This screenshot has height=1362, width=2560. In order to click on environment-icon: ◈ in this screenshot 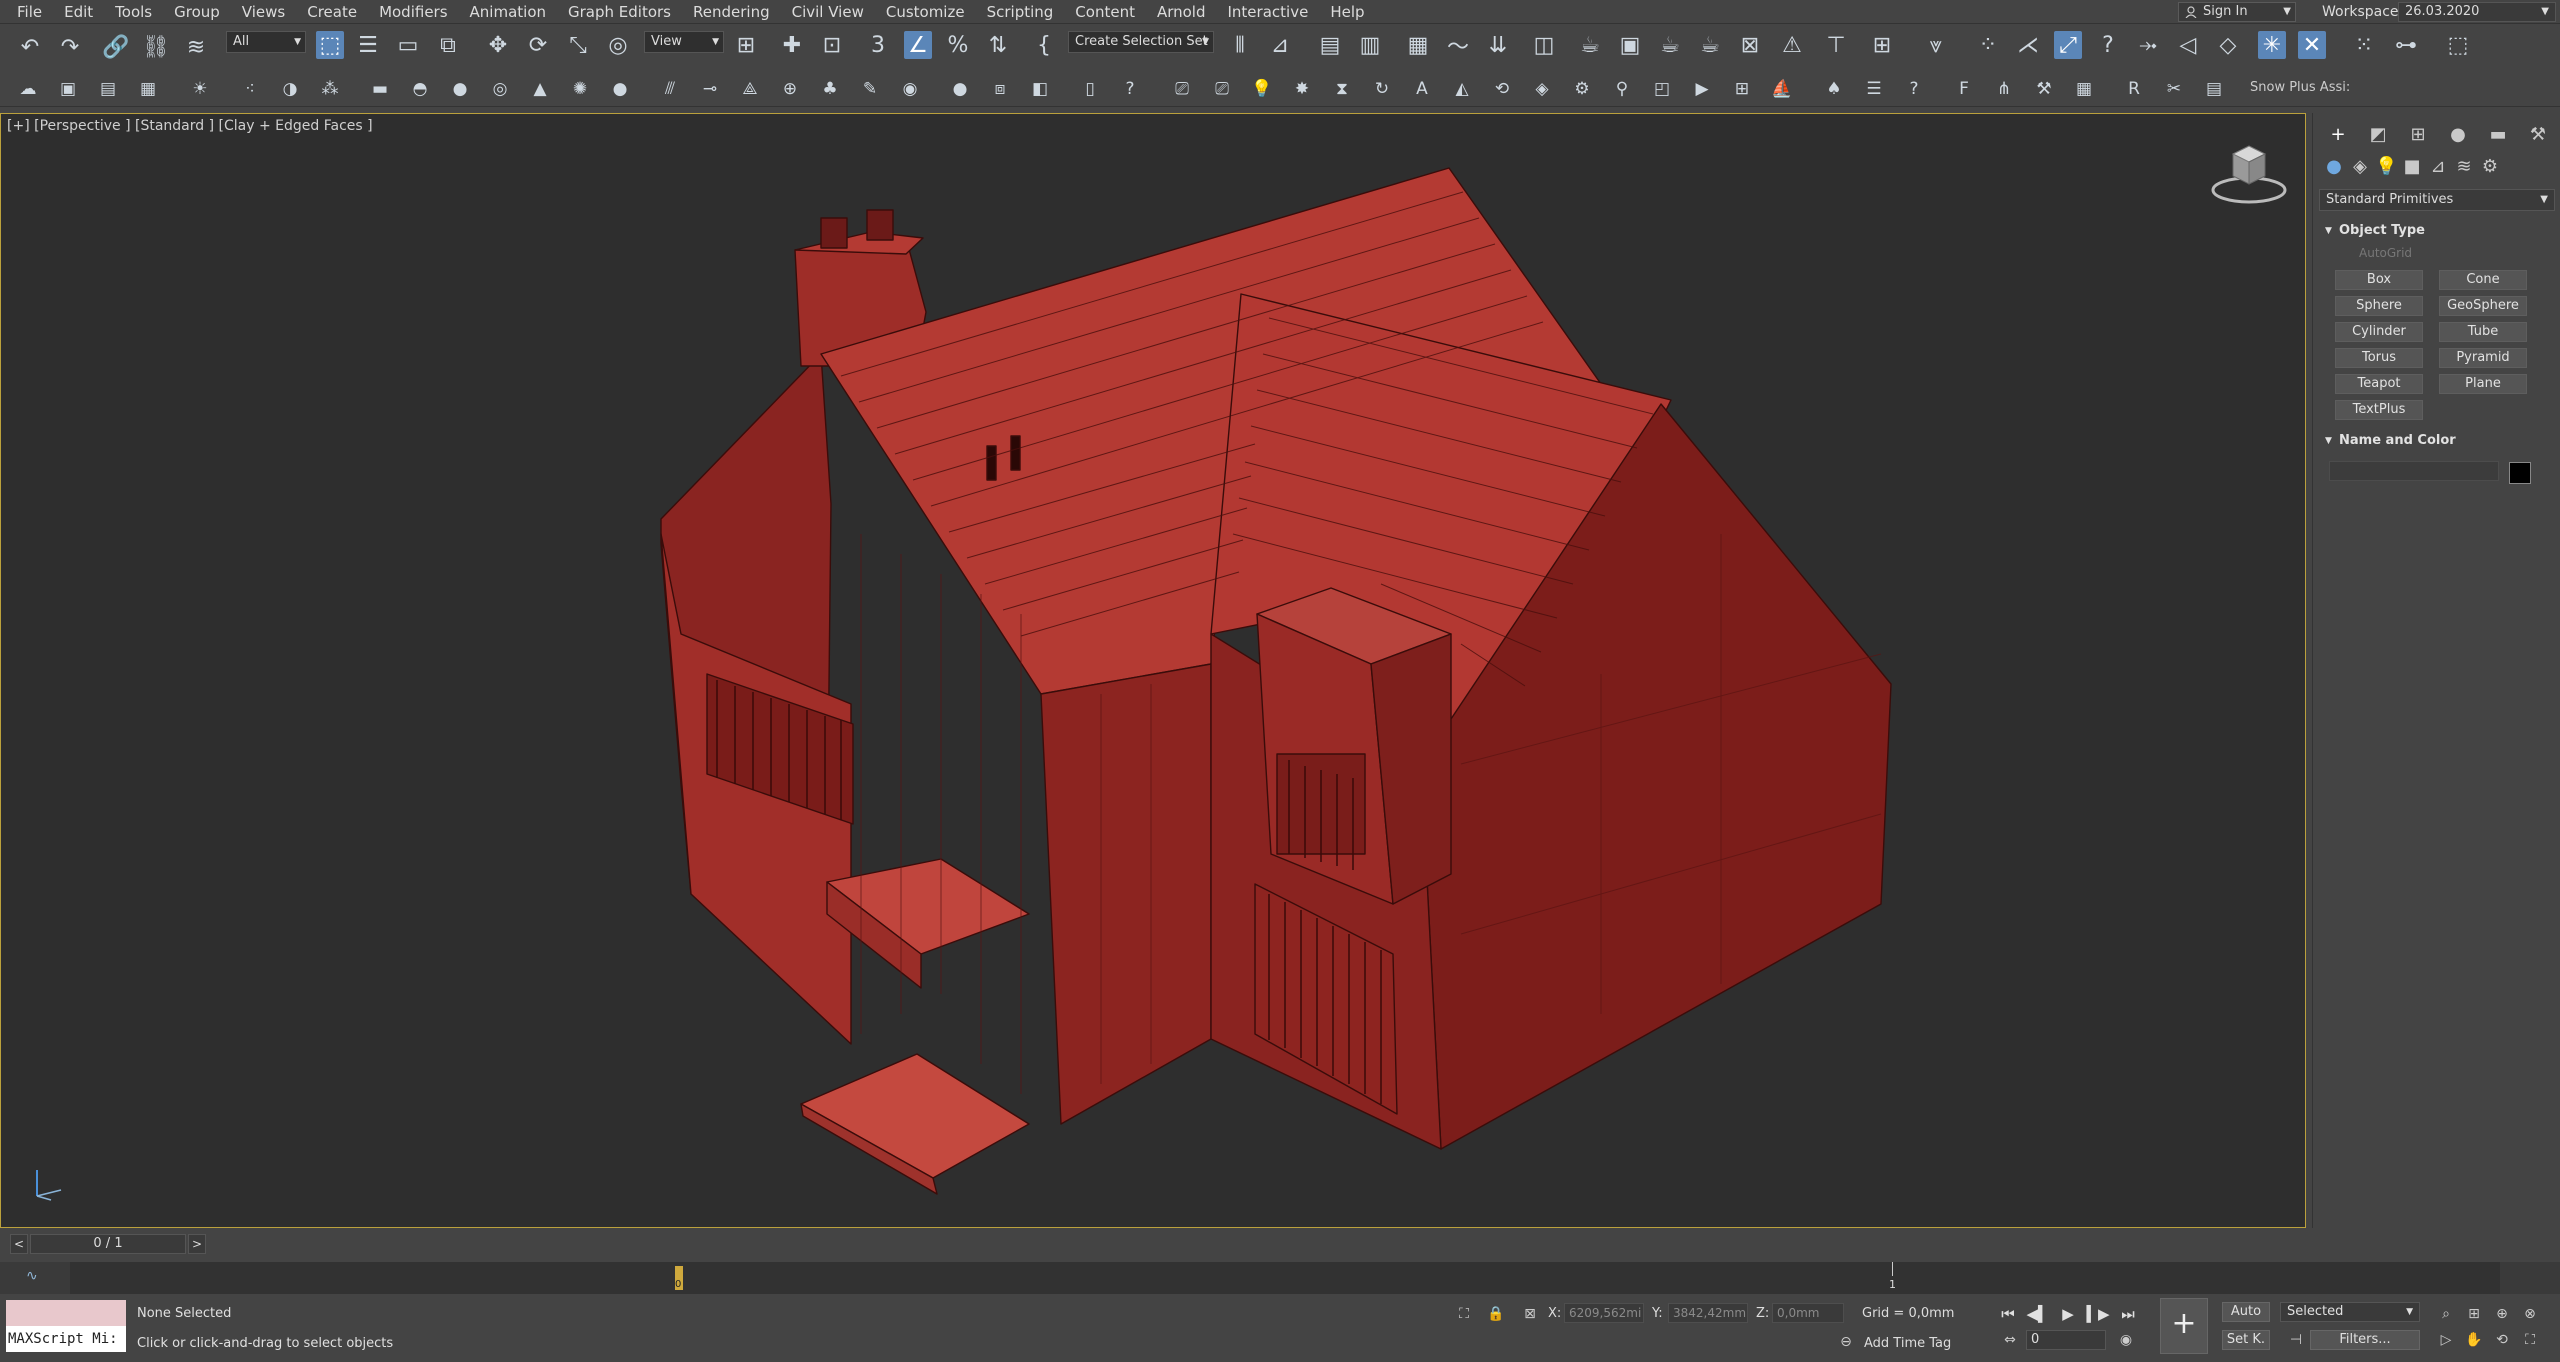, I will do `click(1542, 89)`.